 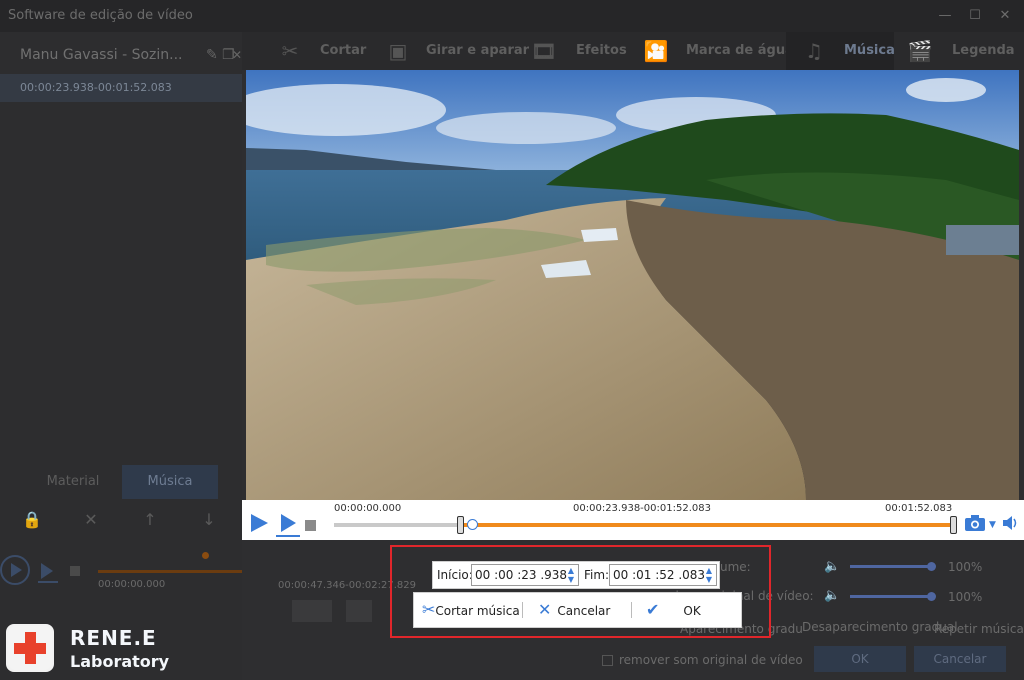 I want to click on dim-control-a, so click(x=312, y=611).